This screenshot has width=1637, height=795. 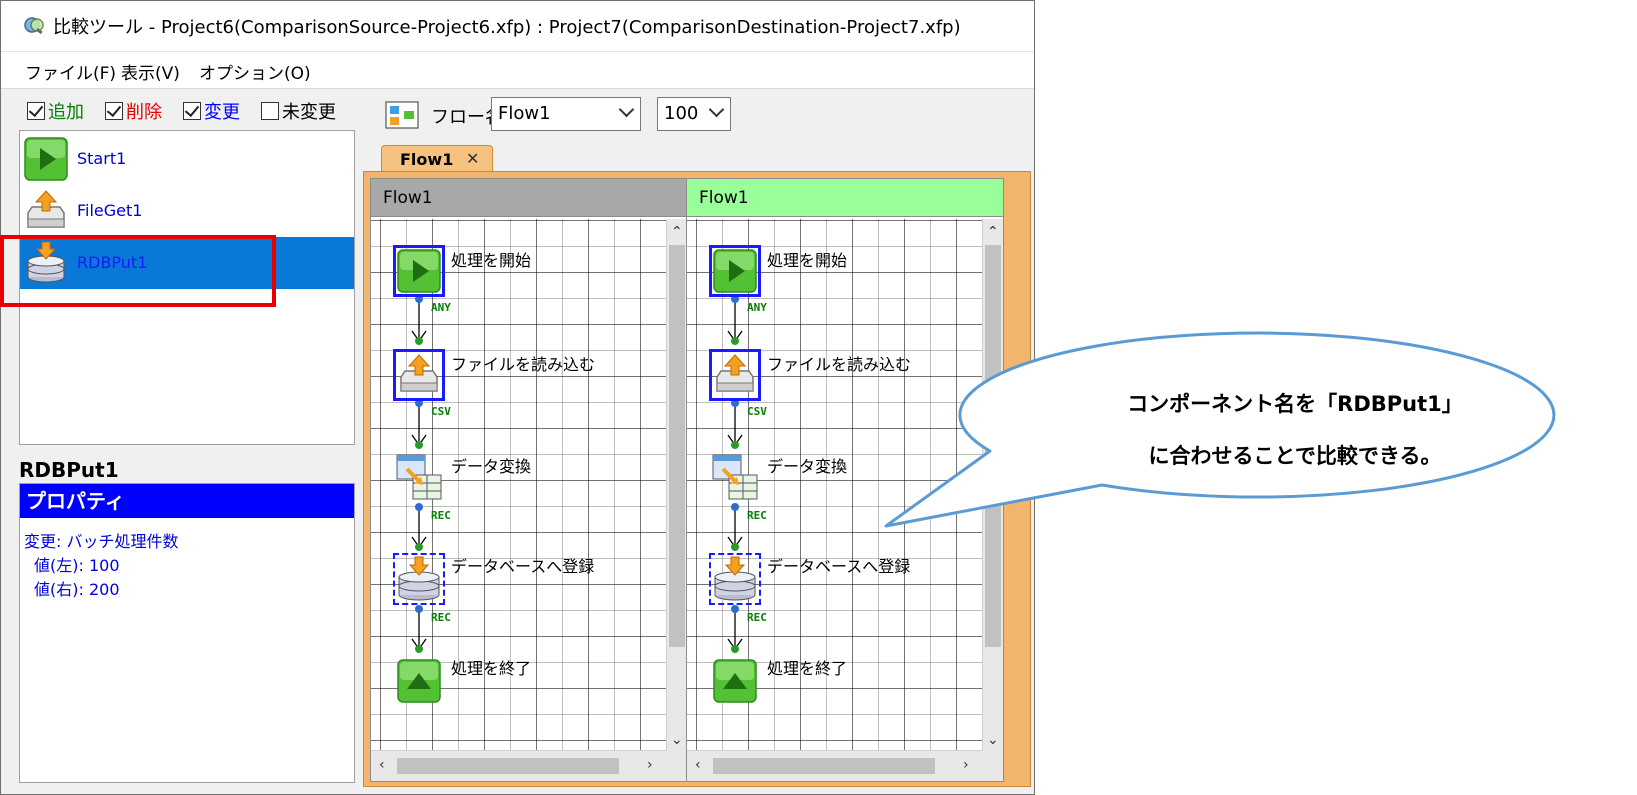 I want to click on callout-text-line2: に合わせることで比較できる。, so click(x=1295, y=456).